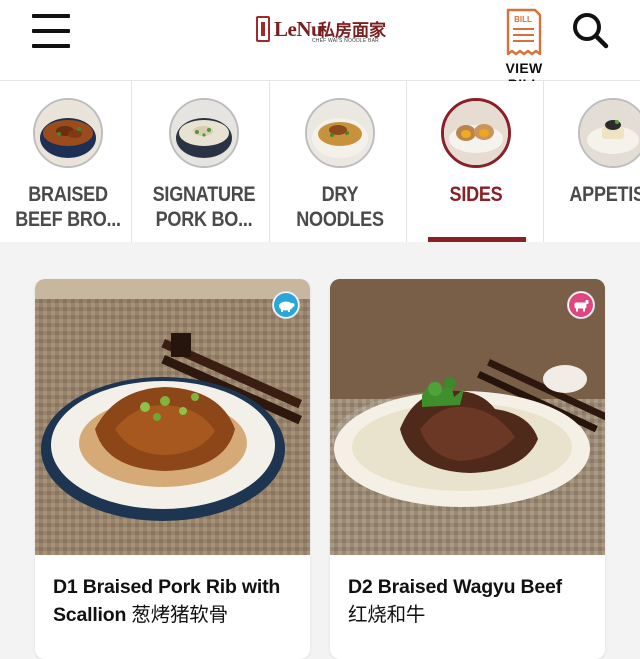 This screenshot has width=640, height=659. What do you see at coordinates (523, 19) in the screenshot?
I see `svg-text: BILL` at bounding box center [523, 19].